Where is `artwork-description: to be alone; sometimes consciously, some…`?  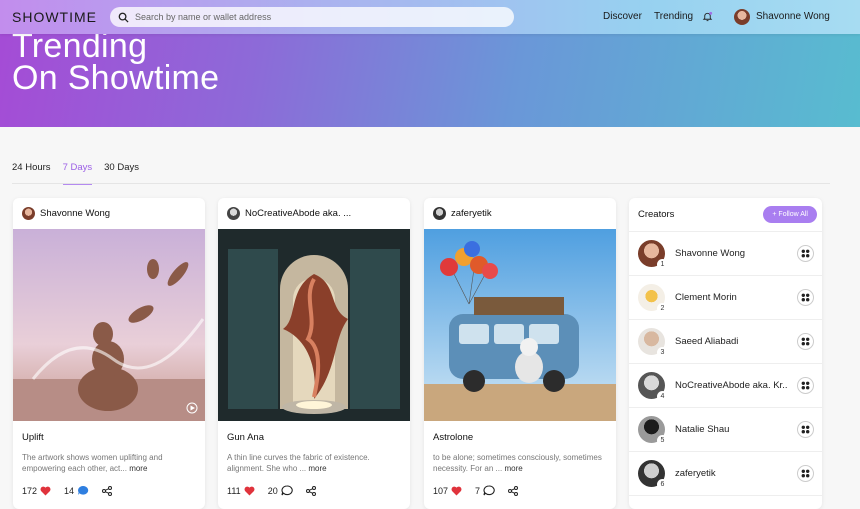
artwork-description: to be alone; sometimes consciously, some… is located at coordinates (517, 463).